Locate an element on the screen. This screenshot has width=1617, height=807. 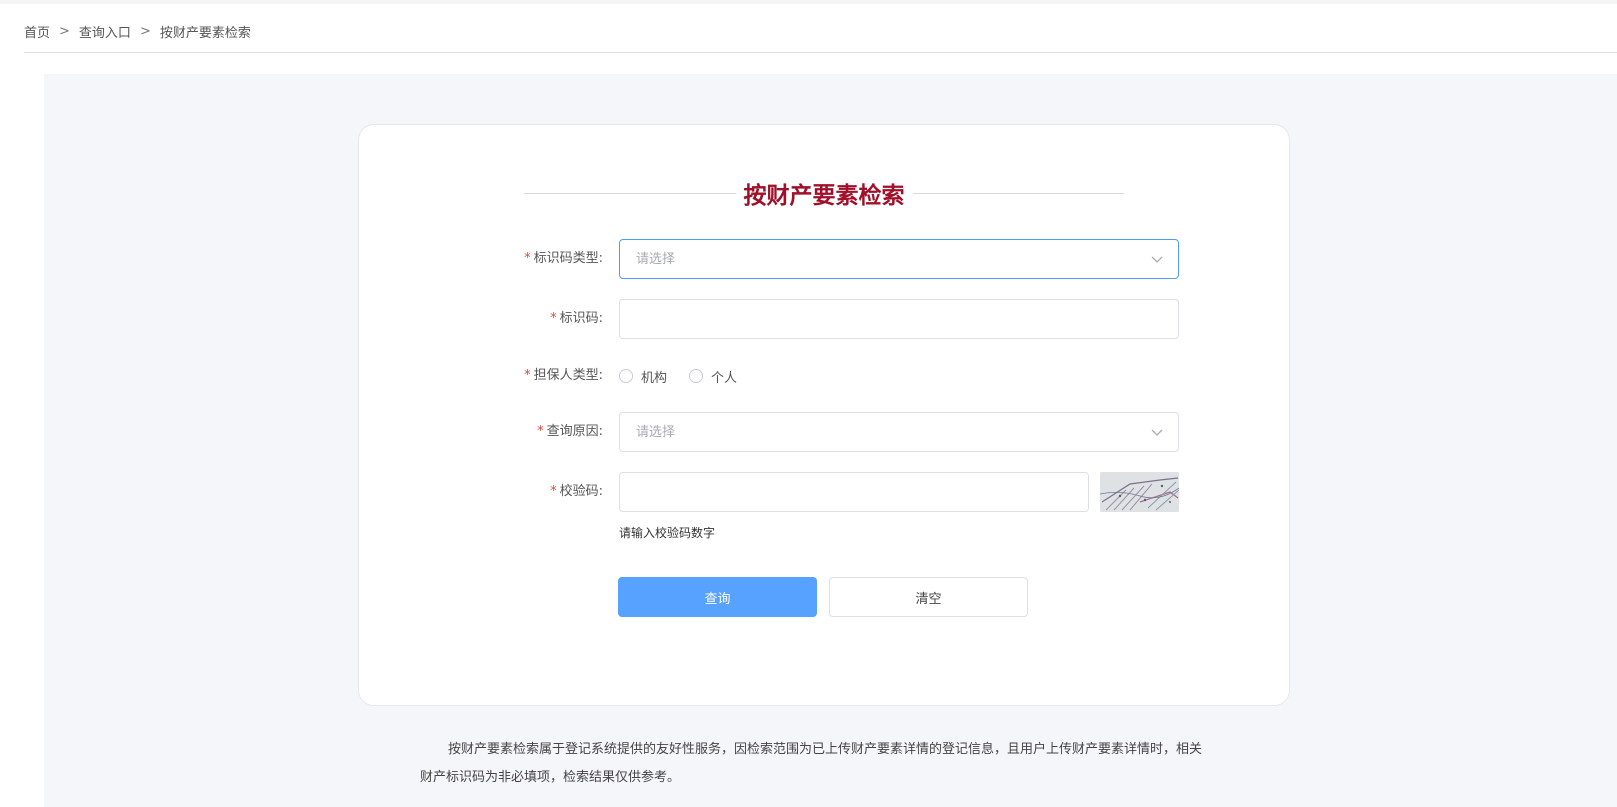
captcha-hint: 请输入校验码数字 is located at coordinates (667, 533).